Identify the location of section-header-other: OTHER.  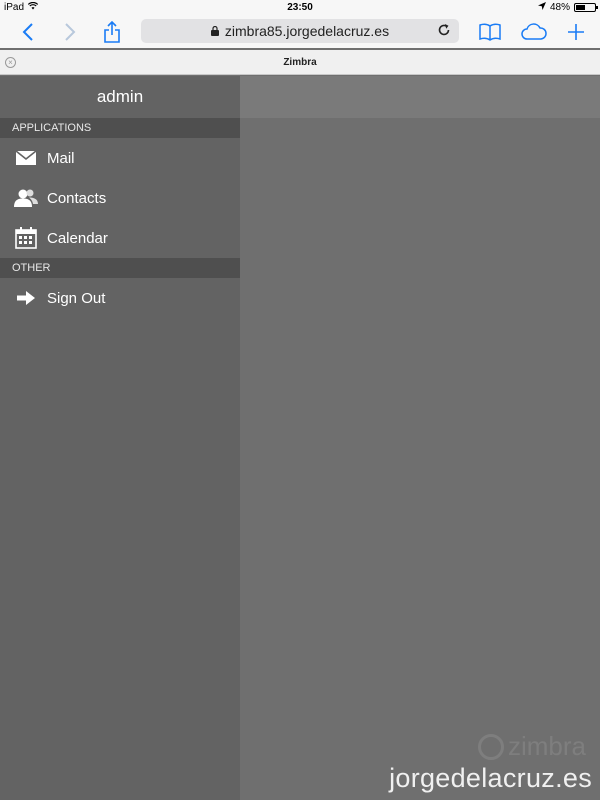
(120, 268).